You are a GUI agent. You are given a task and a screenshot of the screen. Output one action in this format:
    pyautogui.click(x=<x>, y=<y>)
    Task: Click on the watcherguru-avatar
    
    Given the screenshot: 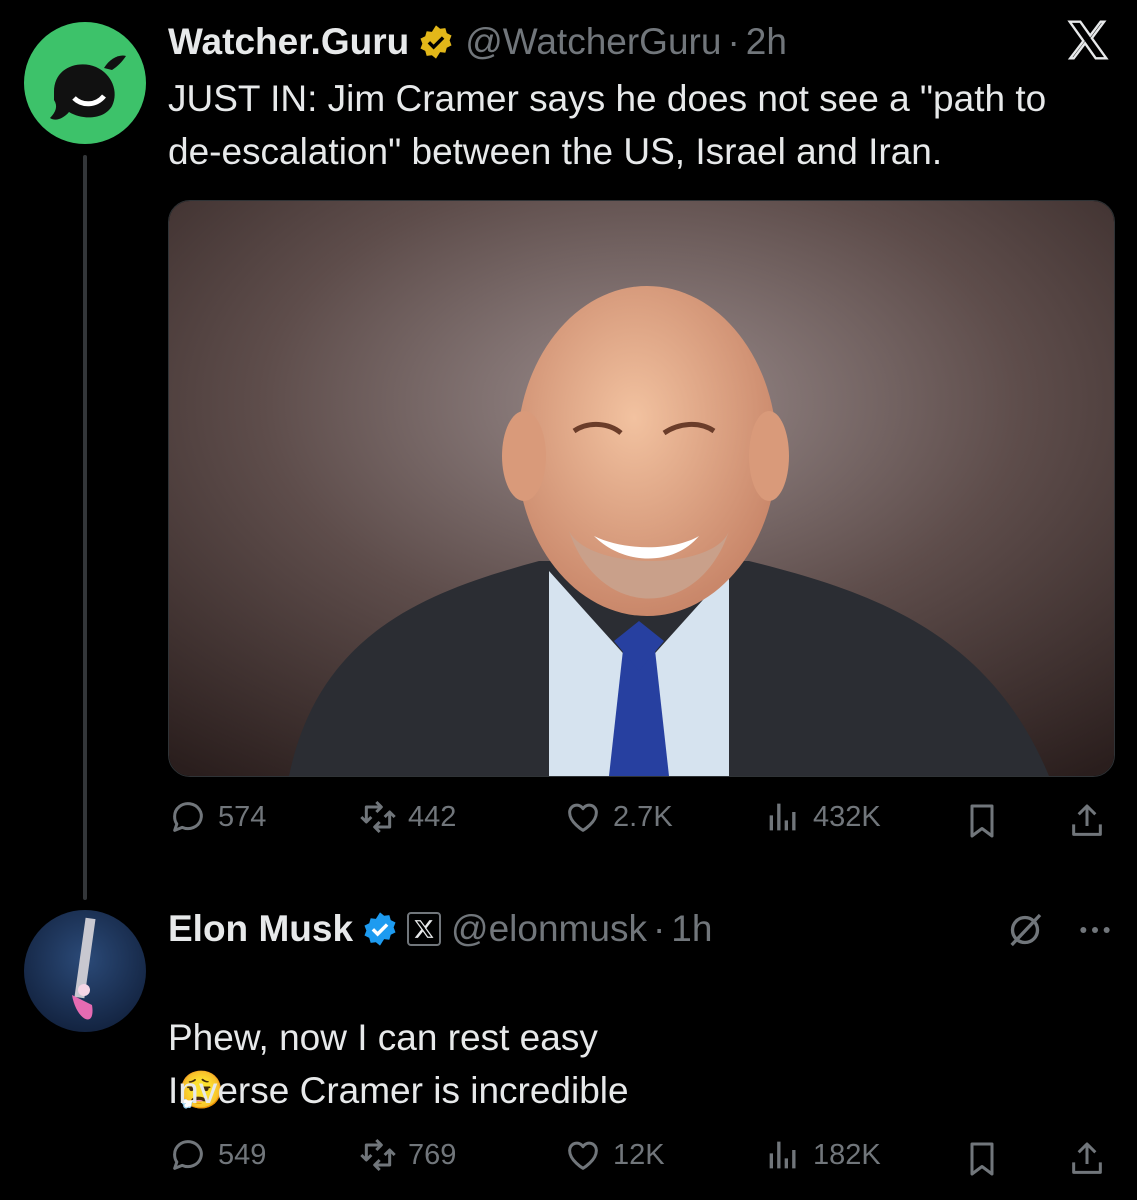 What is the action you would take?
    pyautogui.click(x=85, y=83)
    